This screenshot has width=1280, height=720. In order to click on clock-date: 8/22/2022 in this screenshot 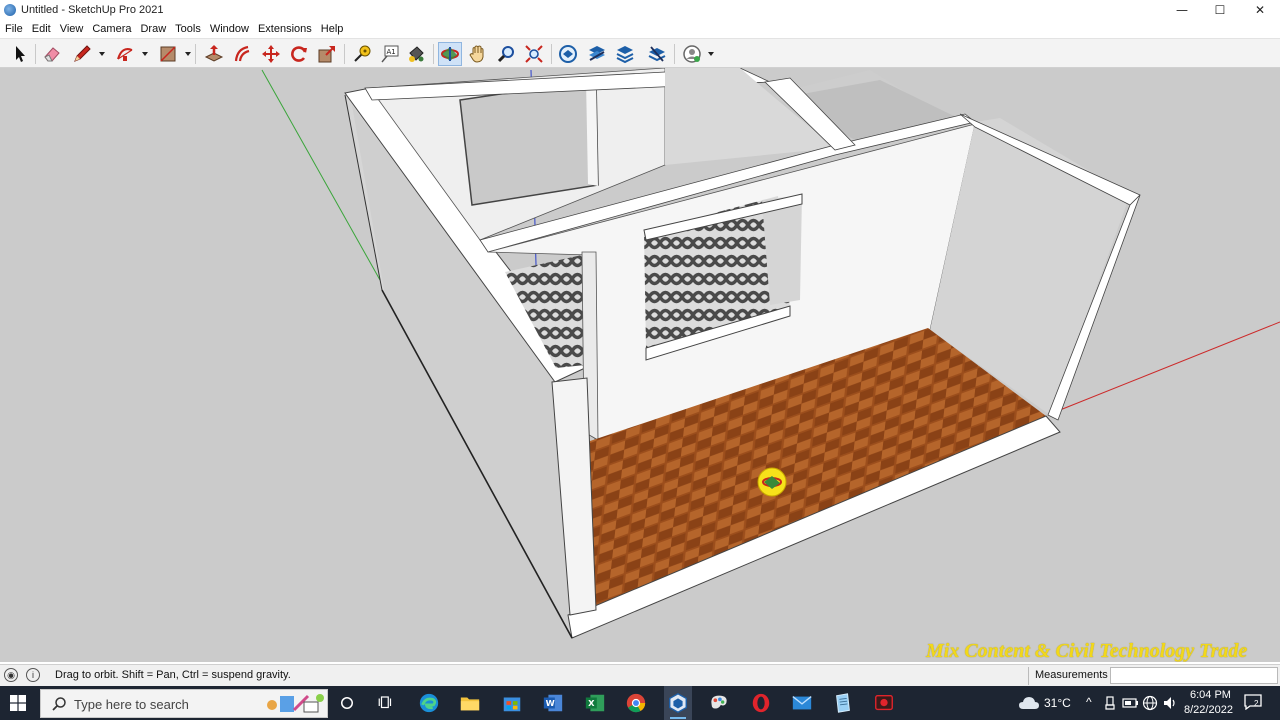, I will do `click(1208, 710)`.